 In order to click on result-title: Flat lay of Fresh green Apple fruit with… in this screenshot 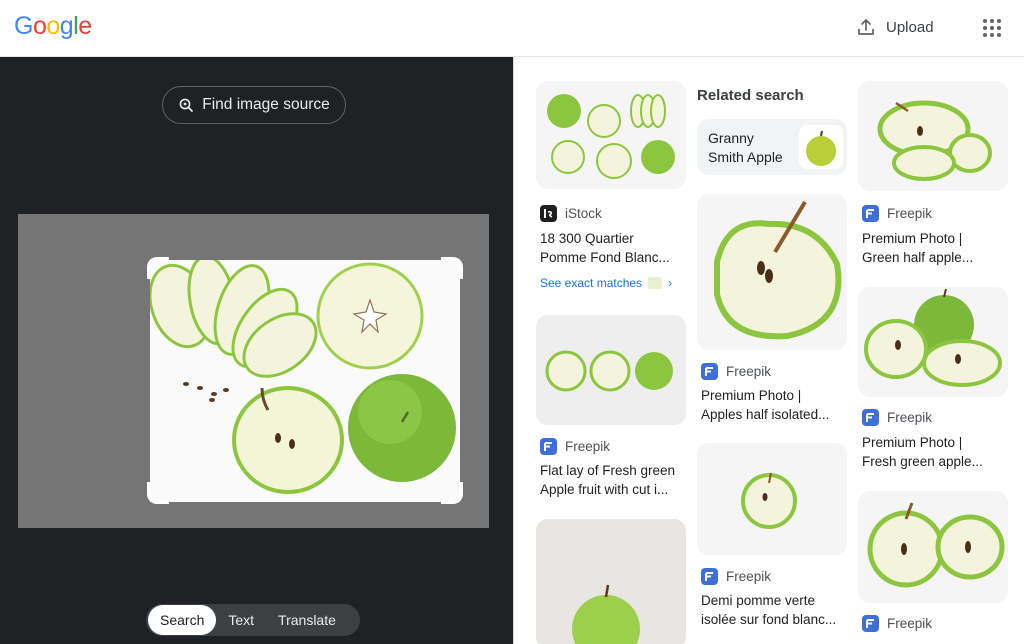, I will do `click(613, 480)`.